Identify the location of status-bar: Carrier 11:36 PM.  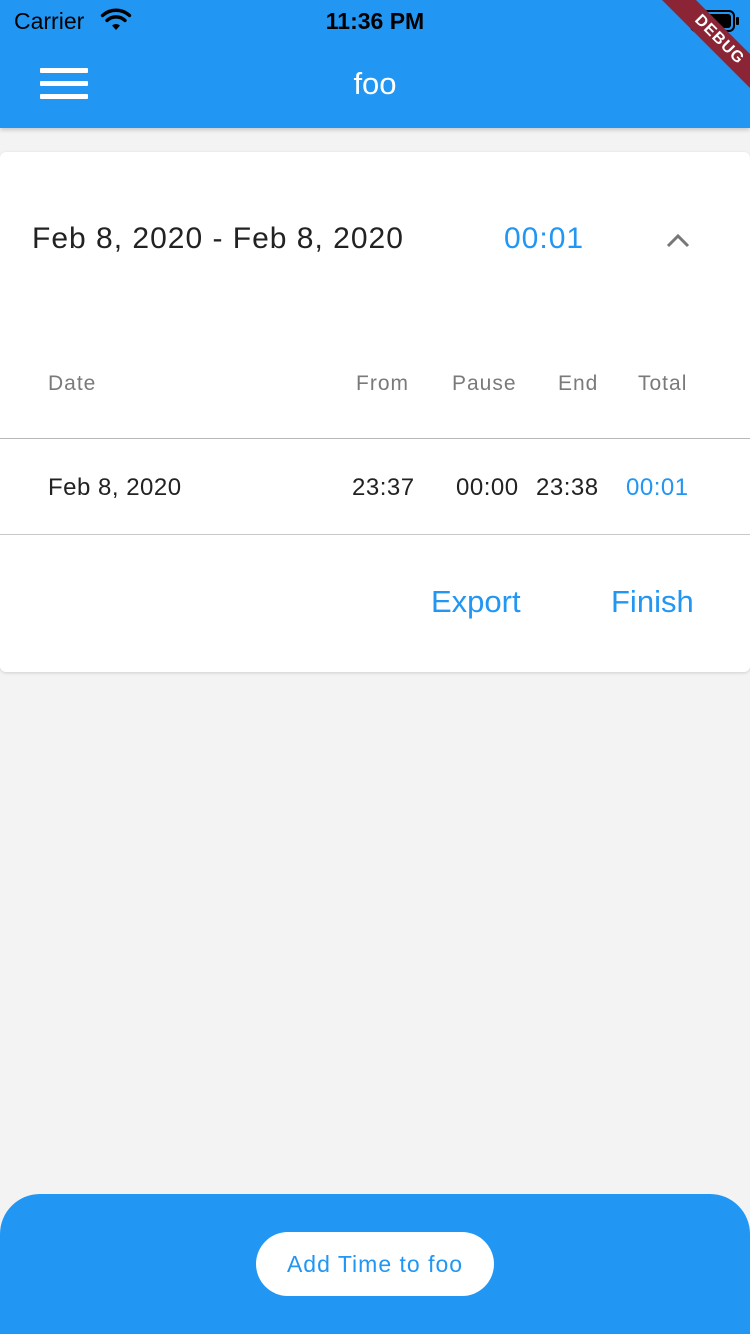
(375, 20).